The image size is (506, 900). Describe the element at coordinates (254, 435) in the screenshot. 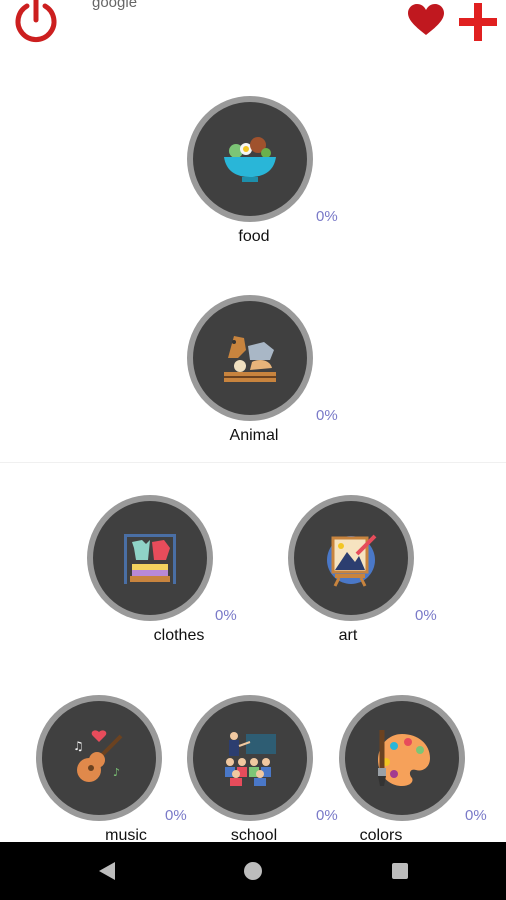

I see `category-label: Animal` at that location.